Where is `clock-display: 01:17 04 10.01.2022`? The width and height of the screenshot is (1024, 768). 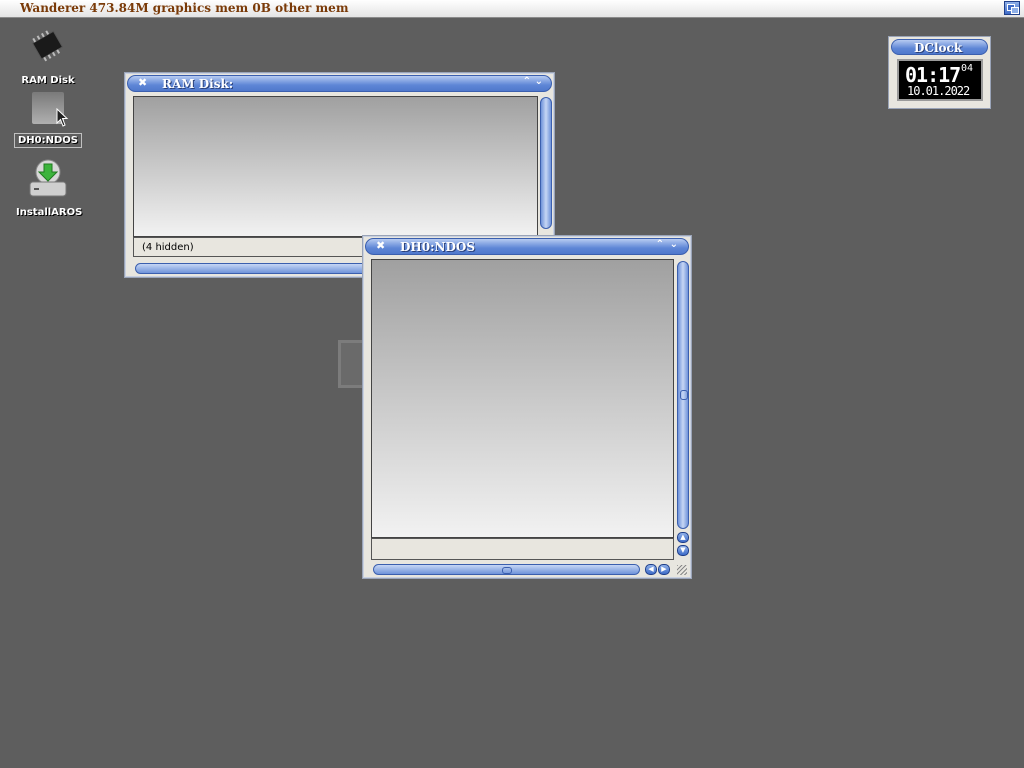 clock-display: 01:17 04 10.01.2022 is located at coordinates (940, 80).